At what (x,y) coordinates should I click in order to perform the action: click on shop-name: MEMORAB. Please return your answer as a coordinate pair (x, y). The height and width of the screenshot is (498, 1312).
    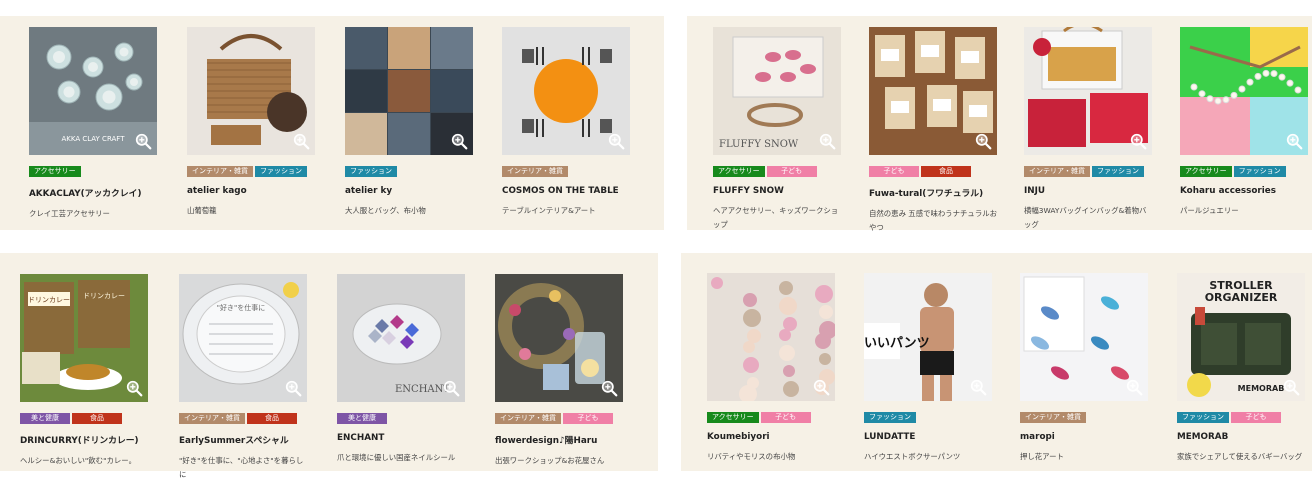
    Looking at the image, I should click on (1241, 437).